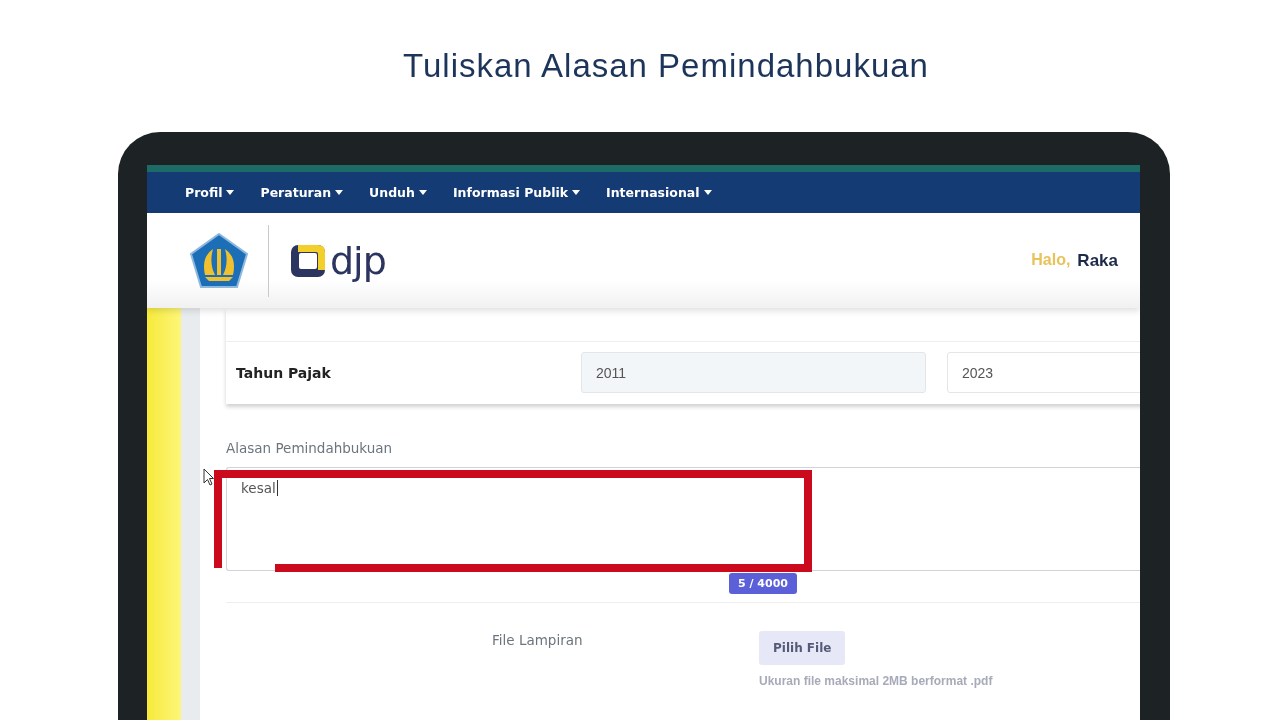 The width and height of the screenshot is (1280, 720). I want to click on character-counter: 5 / 4000, so click(763, 583).